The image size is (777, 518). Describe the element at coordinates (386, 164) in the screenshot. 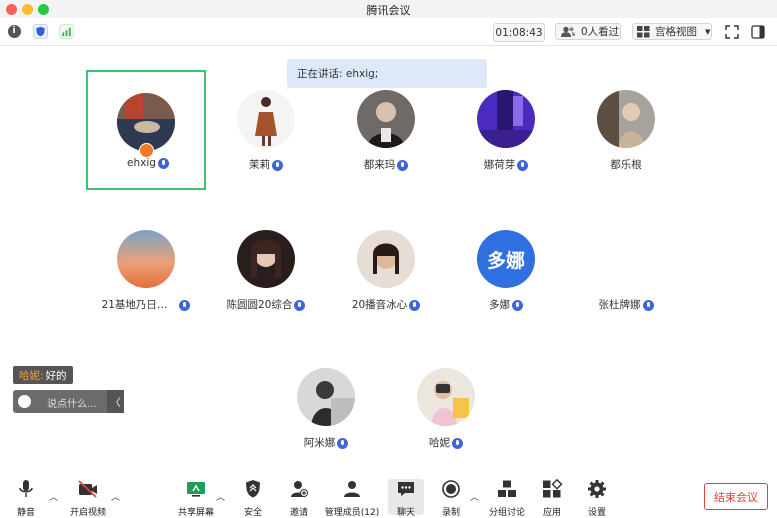

I see `participant-name: 都来玛` at that location.